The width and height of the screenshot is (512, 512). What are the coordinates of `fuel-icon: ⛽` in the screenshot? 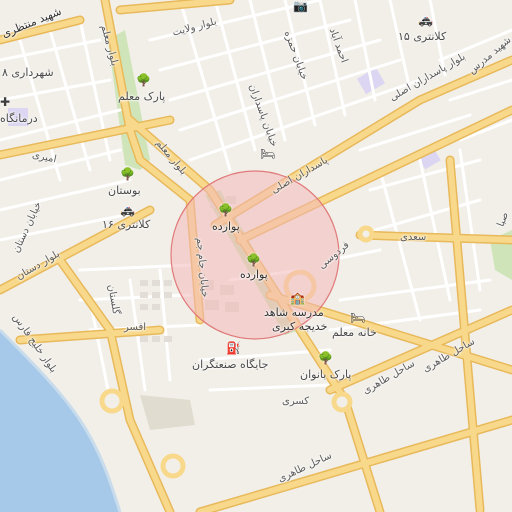 It's located at (233, 348).